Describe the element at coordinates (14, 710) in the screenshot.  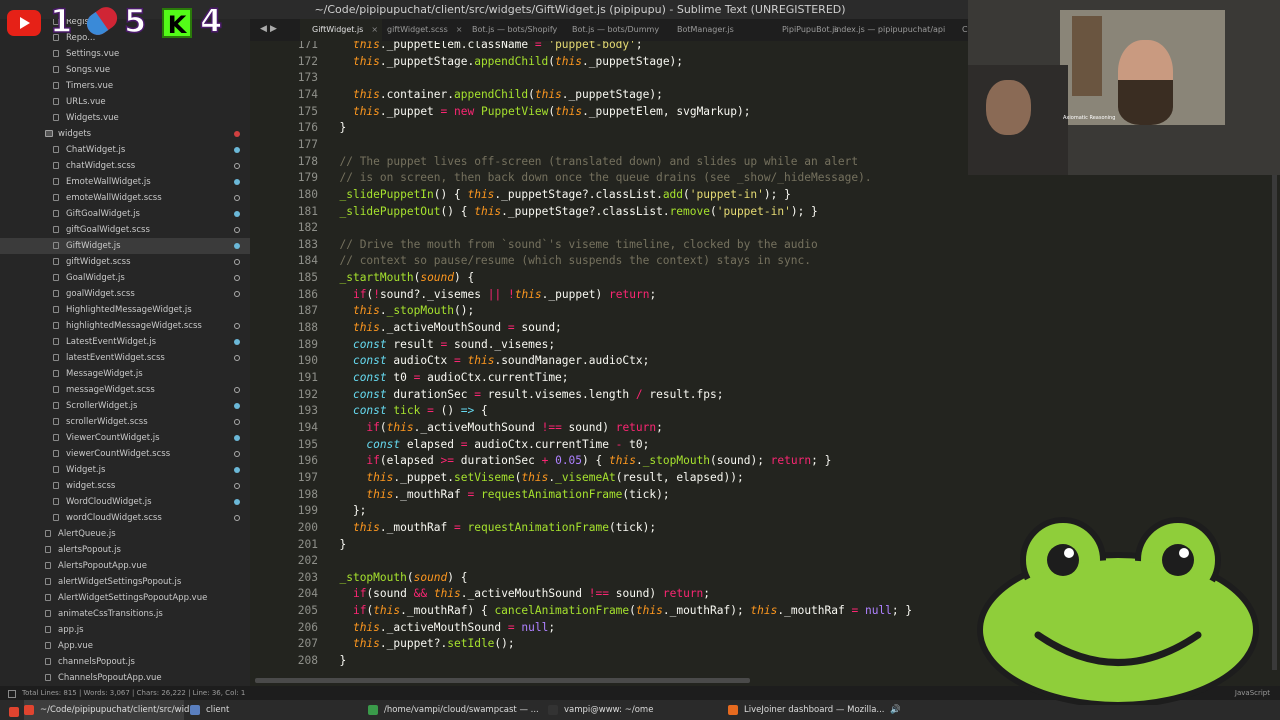
I see `sublime-launcher-icon` at that location.